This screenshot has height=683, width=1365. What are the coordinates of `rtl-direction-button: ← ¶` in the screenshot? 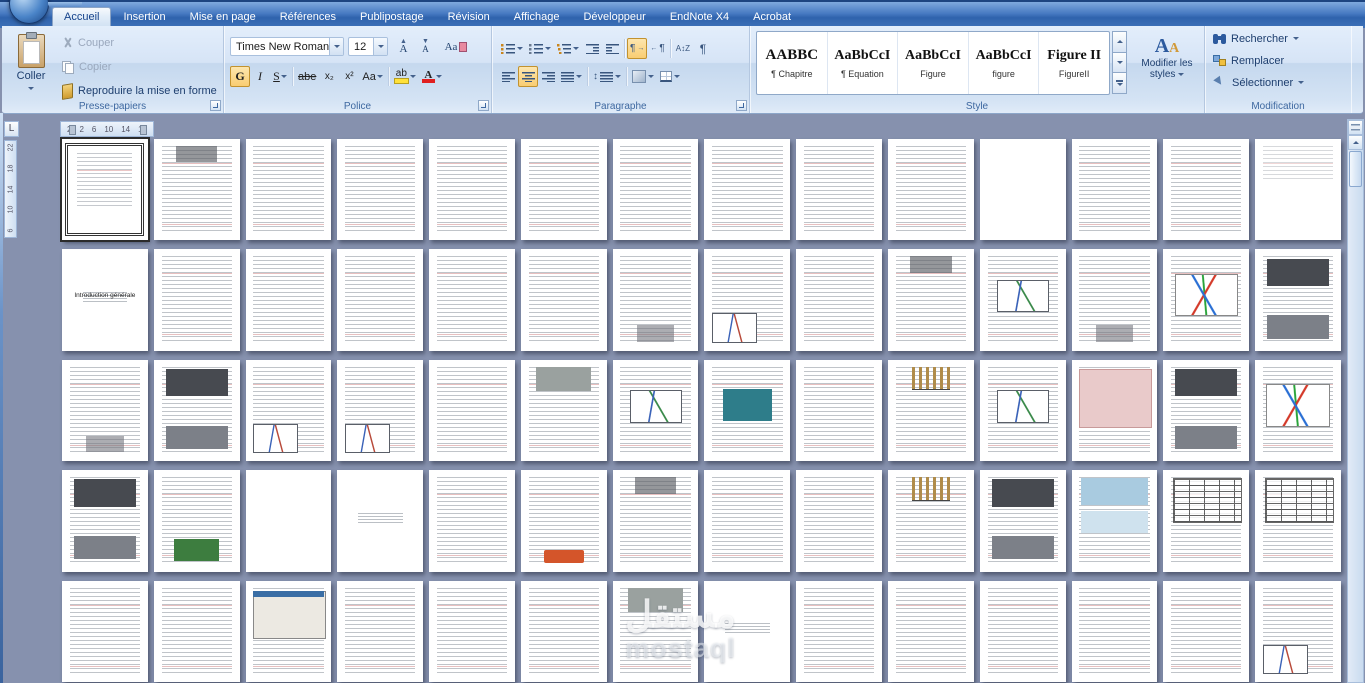 It's located at (657, 48).